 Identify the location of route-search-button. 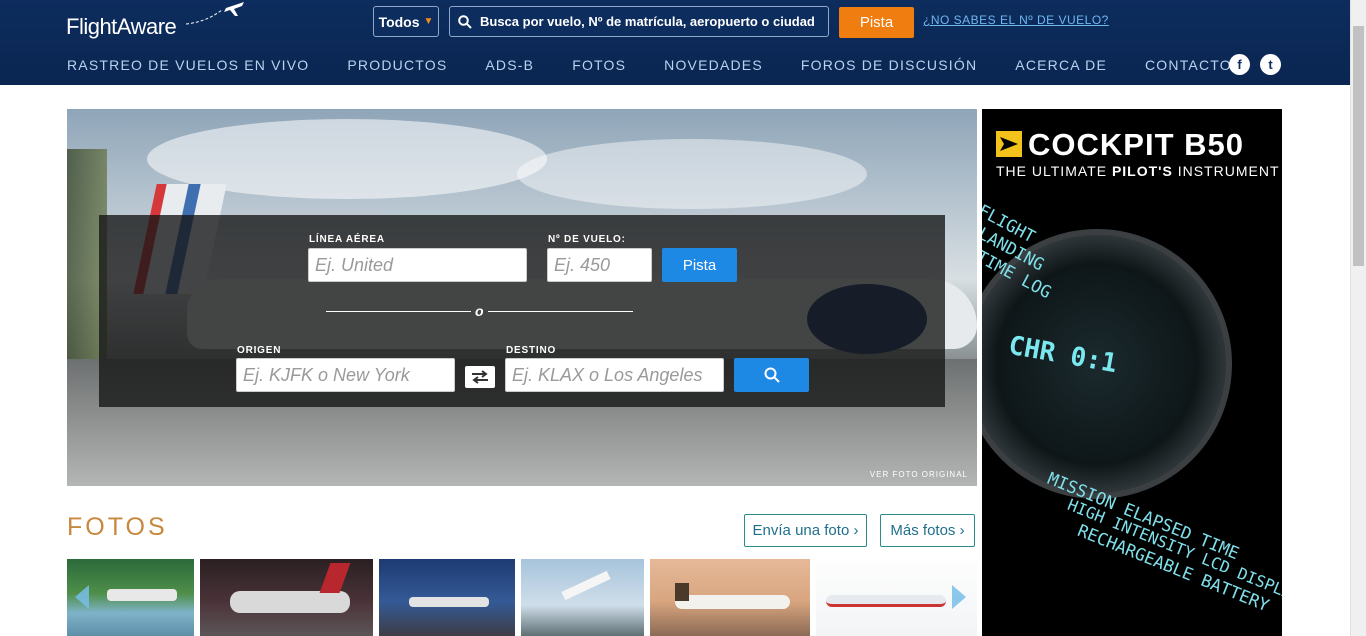
(771, 375).